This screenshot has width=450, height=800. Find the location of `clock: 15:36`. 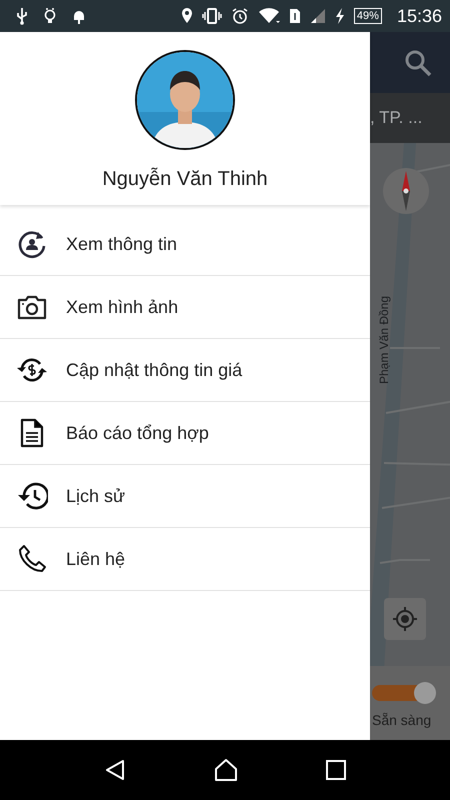

clock: 15:36 is located at coordinates (419, 16).